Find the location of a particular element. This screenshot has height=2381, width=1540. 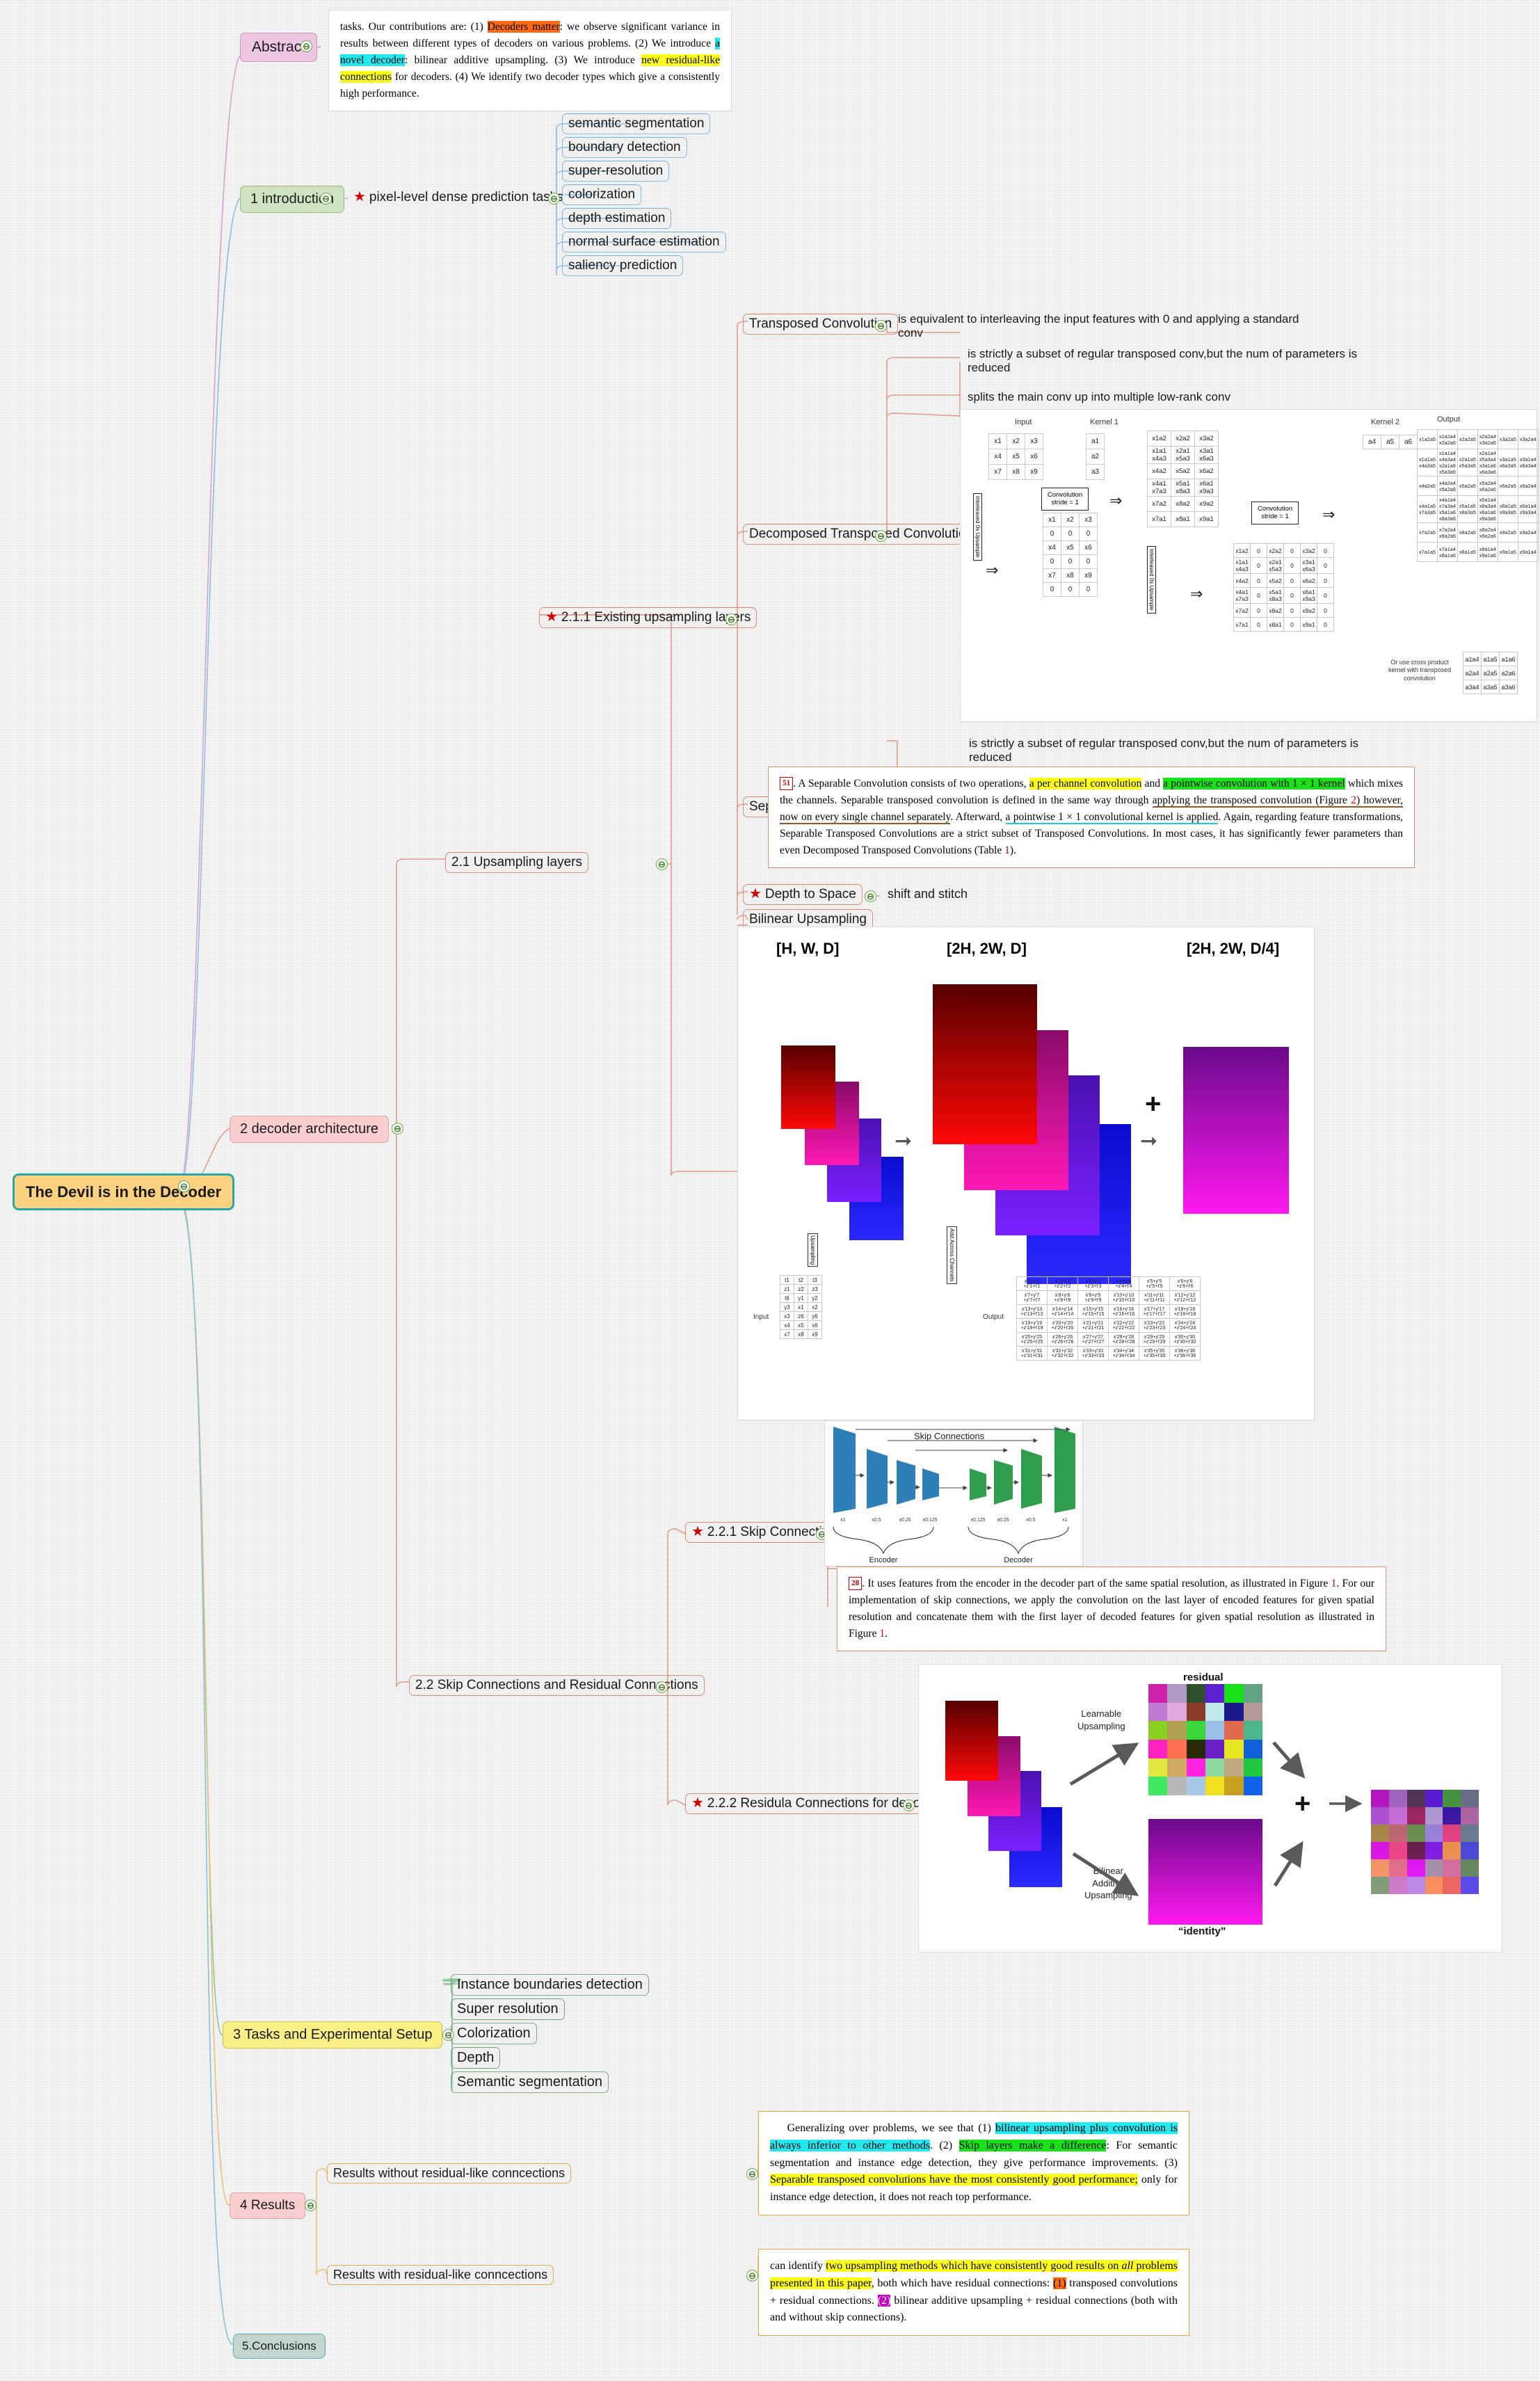

grid-cell: a4 is located at coordinates (1372, 442).